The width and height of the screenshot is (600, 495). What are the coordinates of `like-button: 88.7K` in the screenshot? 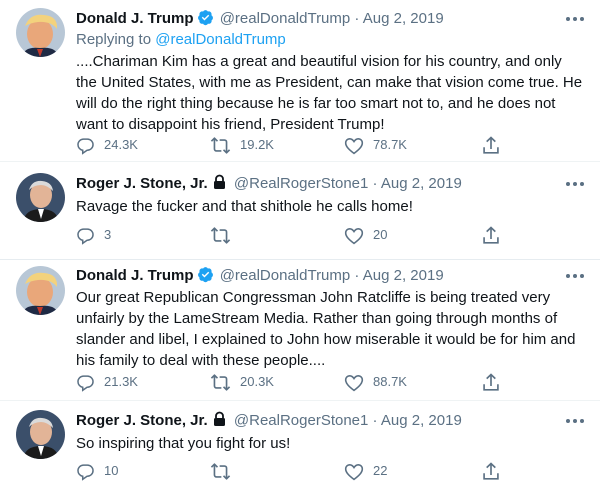 It's located at (375, 382).